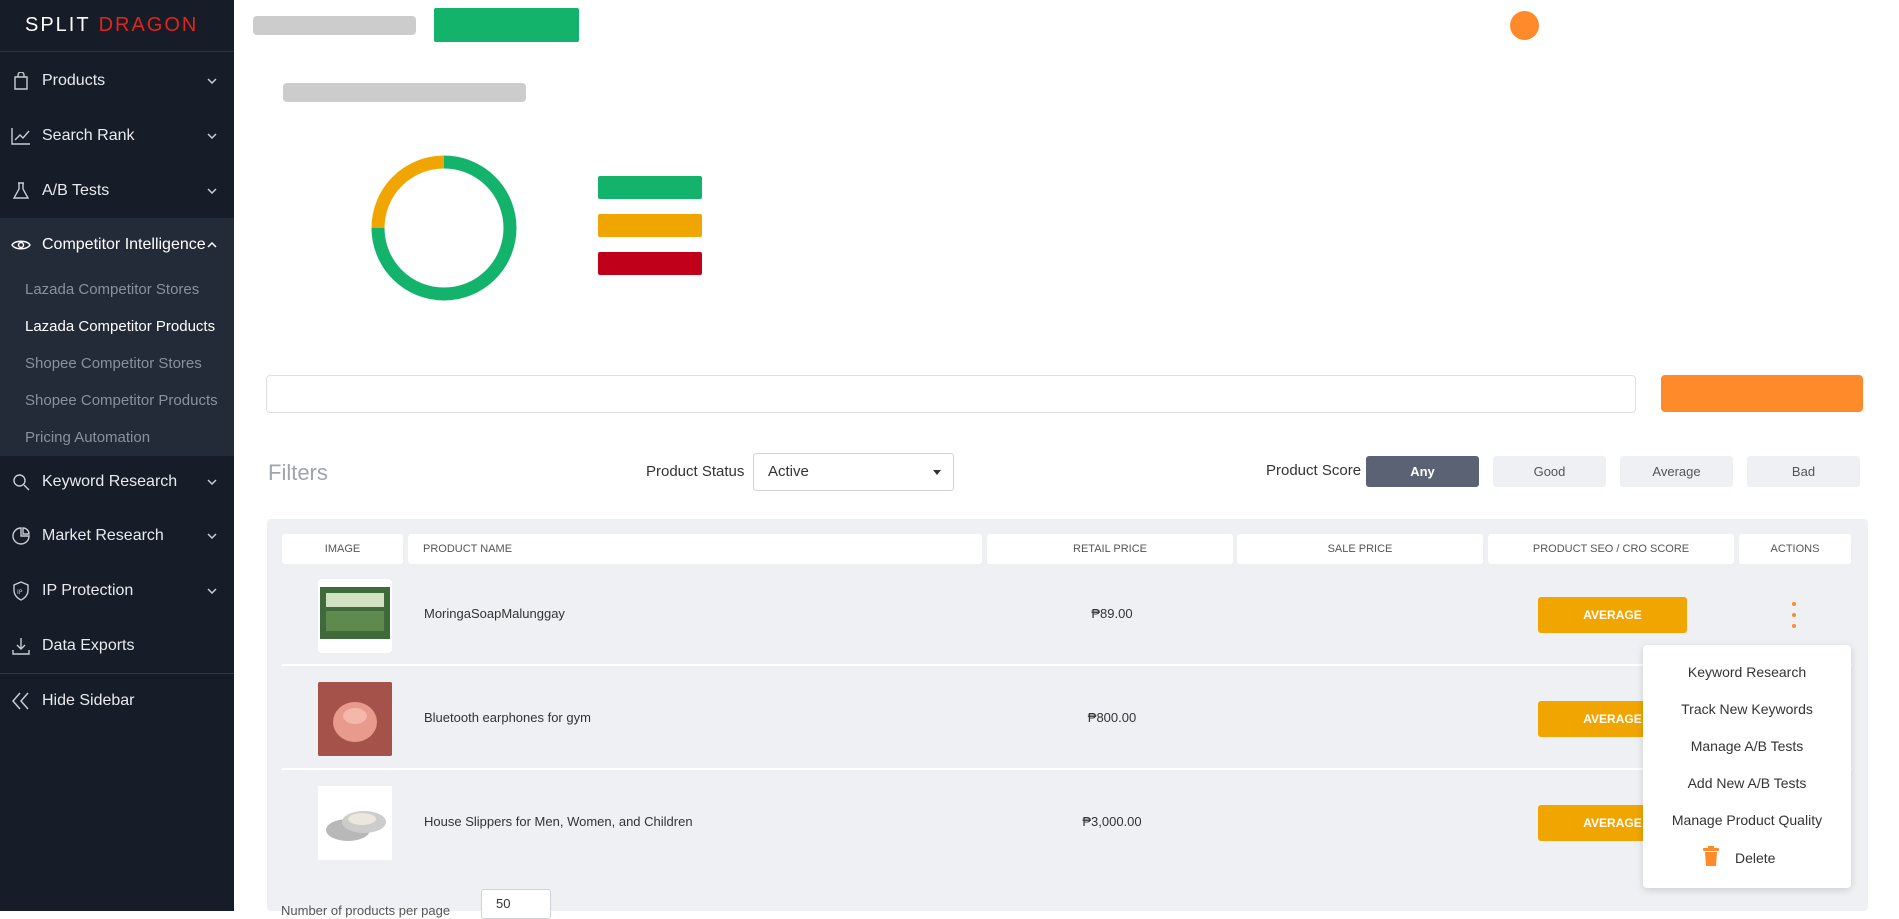 The width and height of the screenshot is (1899, 919). I want to click on filters-title: Filters, so click(298, 472).